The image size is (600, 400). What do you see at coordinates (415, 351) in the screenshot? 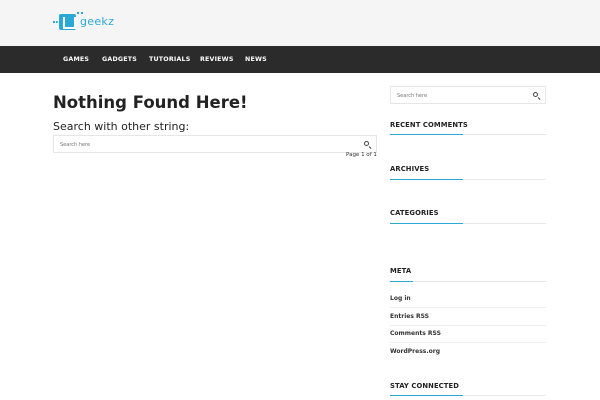
I see `meta-link-wordpress-org: WordPress.org` at bounding box center [415, 351].